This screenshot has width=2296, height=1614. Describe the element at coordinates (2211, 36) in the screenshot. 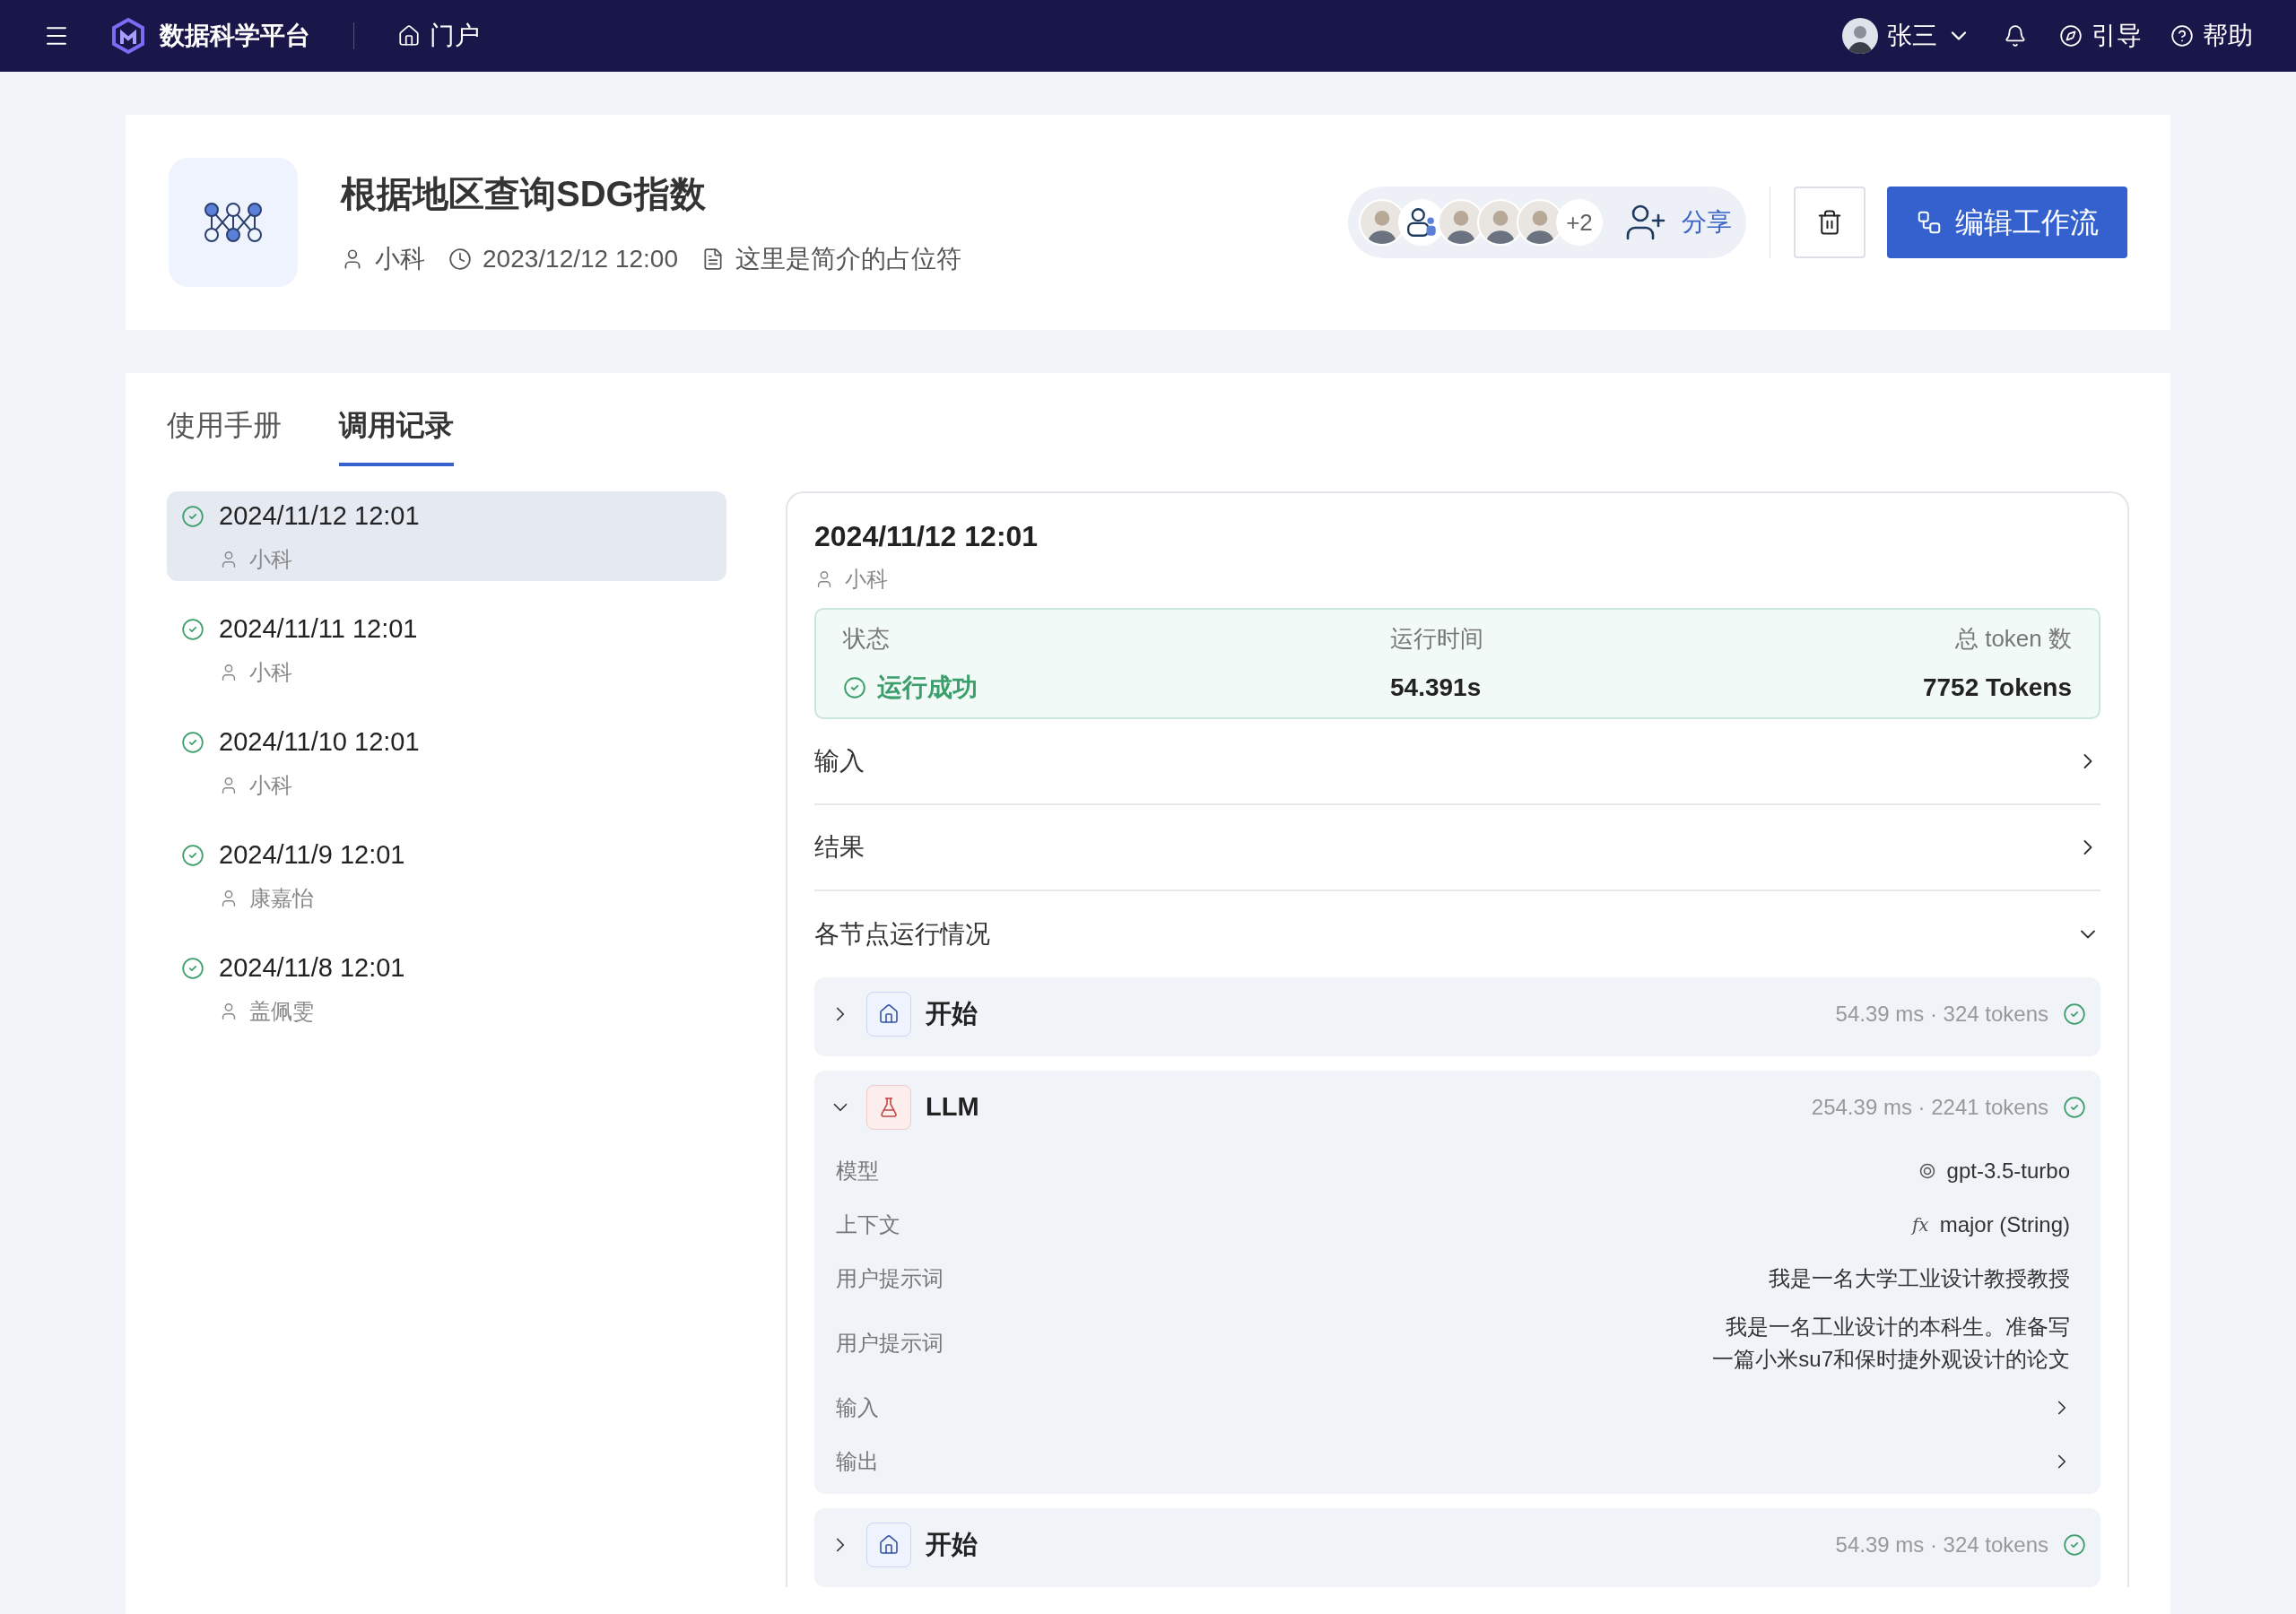

I see `help-button: 帮助` at that location.